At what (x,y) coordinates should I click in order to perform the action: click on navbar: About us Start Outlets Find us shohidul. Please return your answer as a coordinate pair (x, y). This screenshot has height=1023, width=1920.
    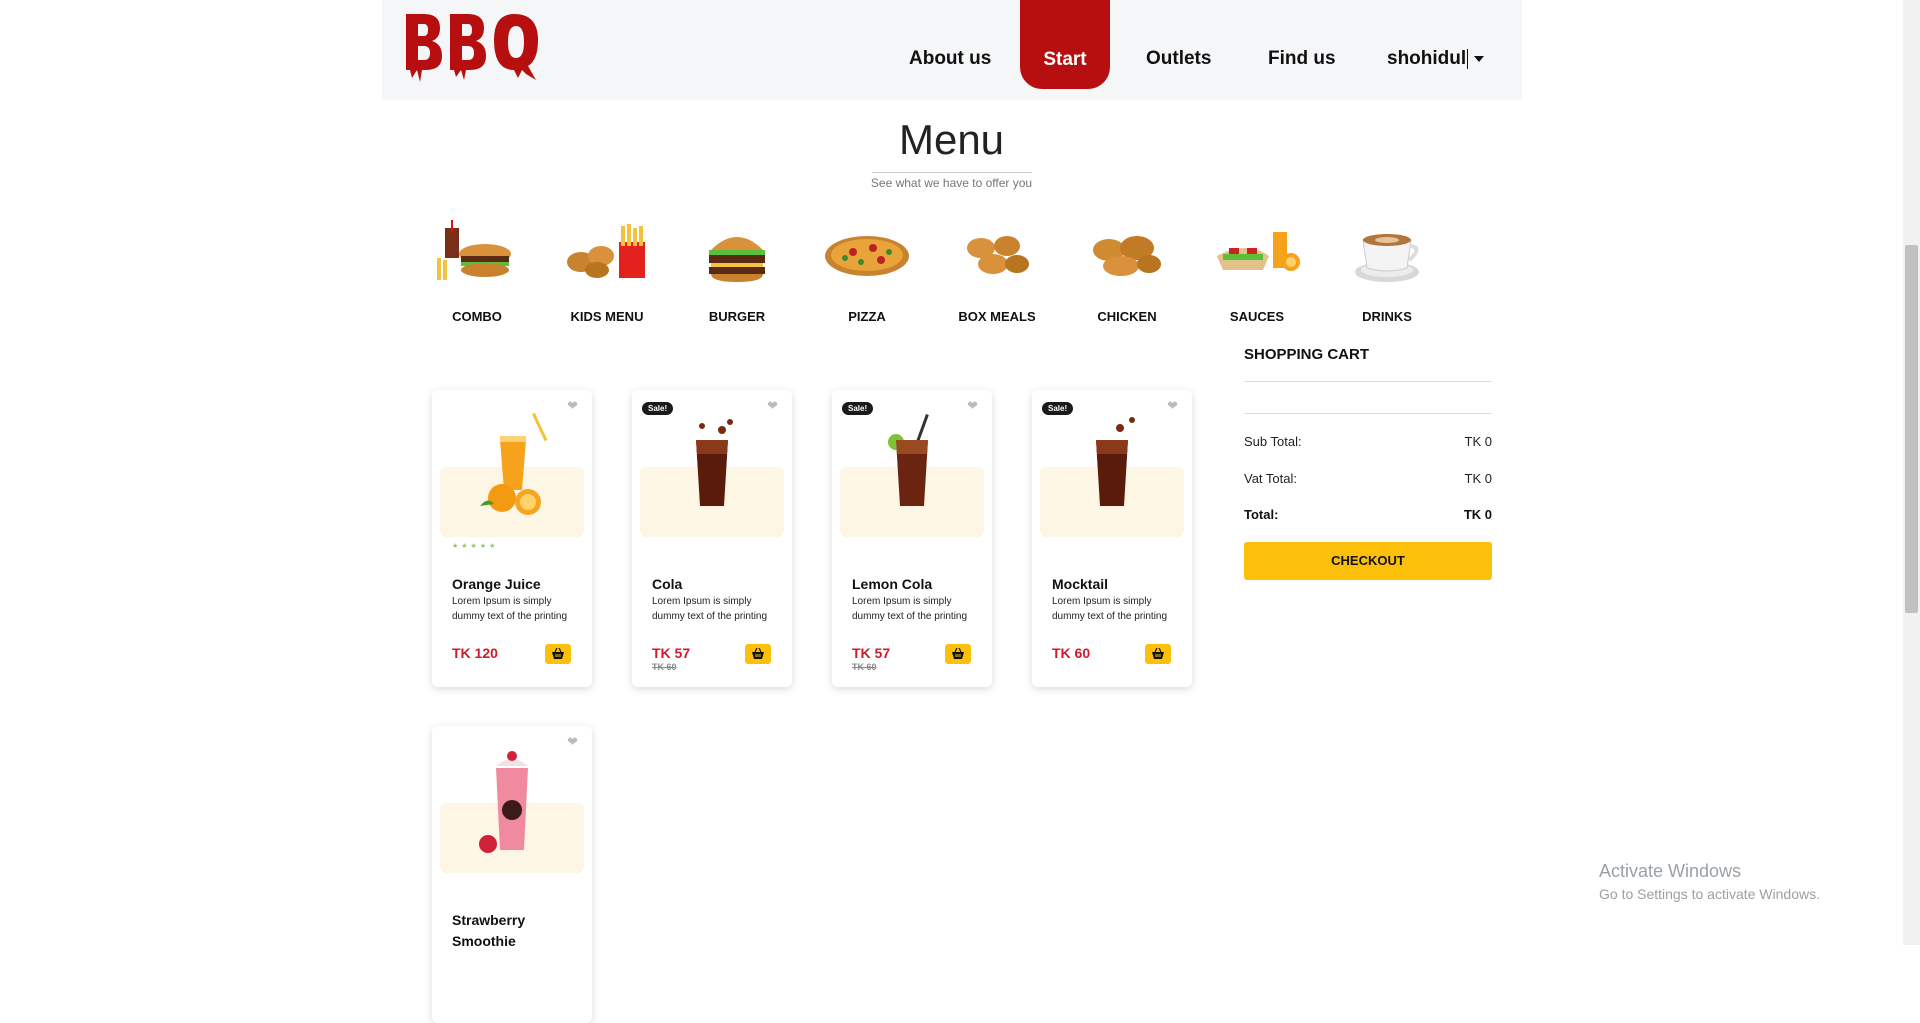
    Looking at the image, I should click on (952, 50).